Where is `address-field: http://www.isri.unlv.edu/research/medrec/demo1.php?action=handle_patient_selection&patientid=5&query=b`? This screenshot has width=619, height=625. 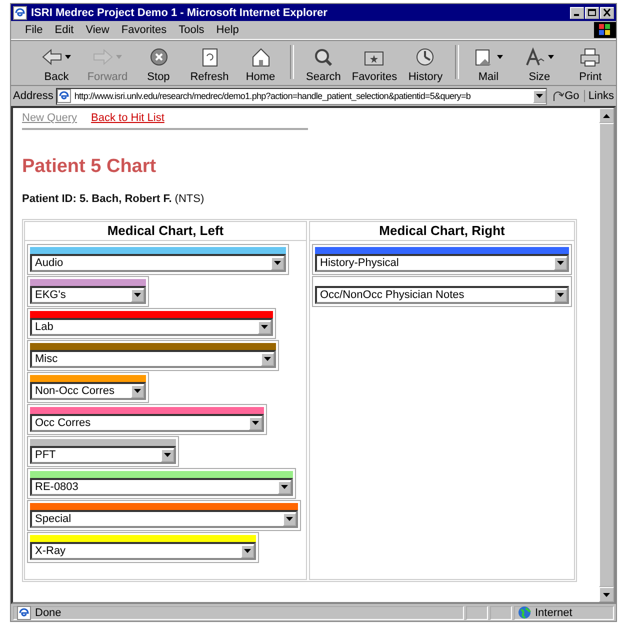
address-field: http://www.isri.unlv.edu/research/medrec/demo1.php?action=handle_patient_selection&patientid=5&query=b is located at coordinates (301, 96).